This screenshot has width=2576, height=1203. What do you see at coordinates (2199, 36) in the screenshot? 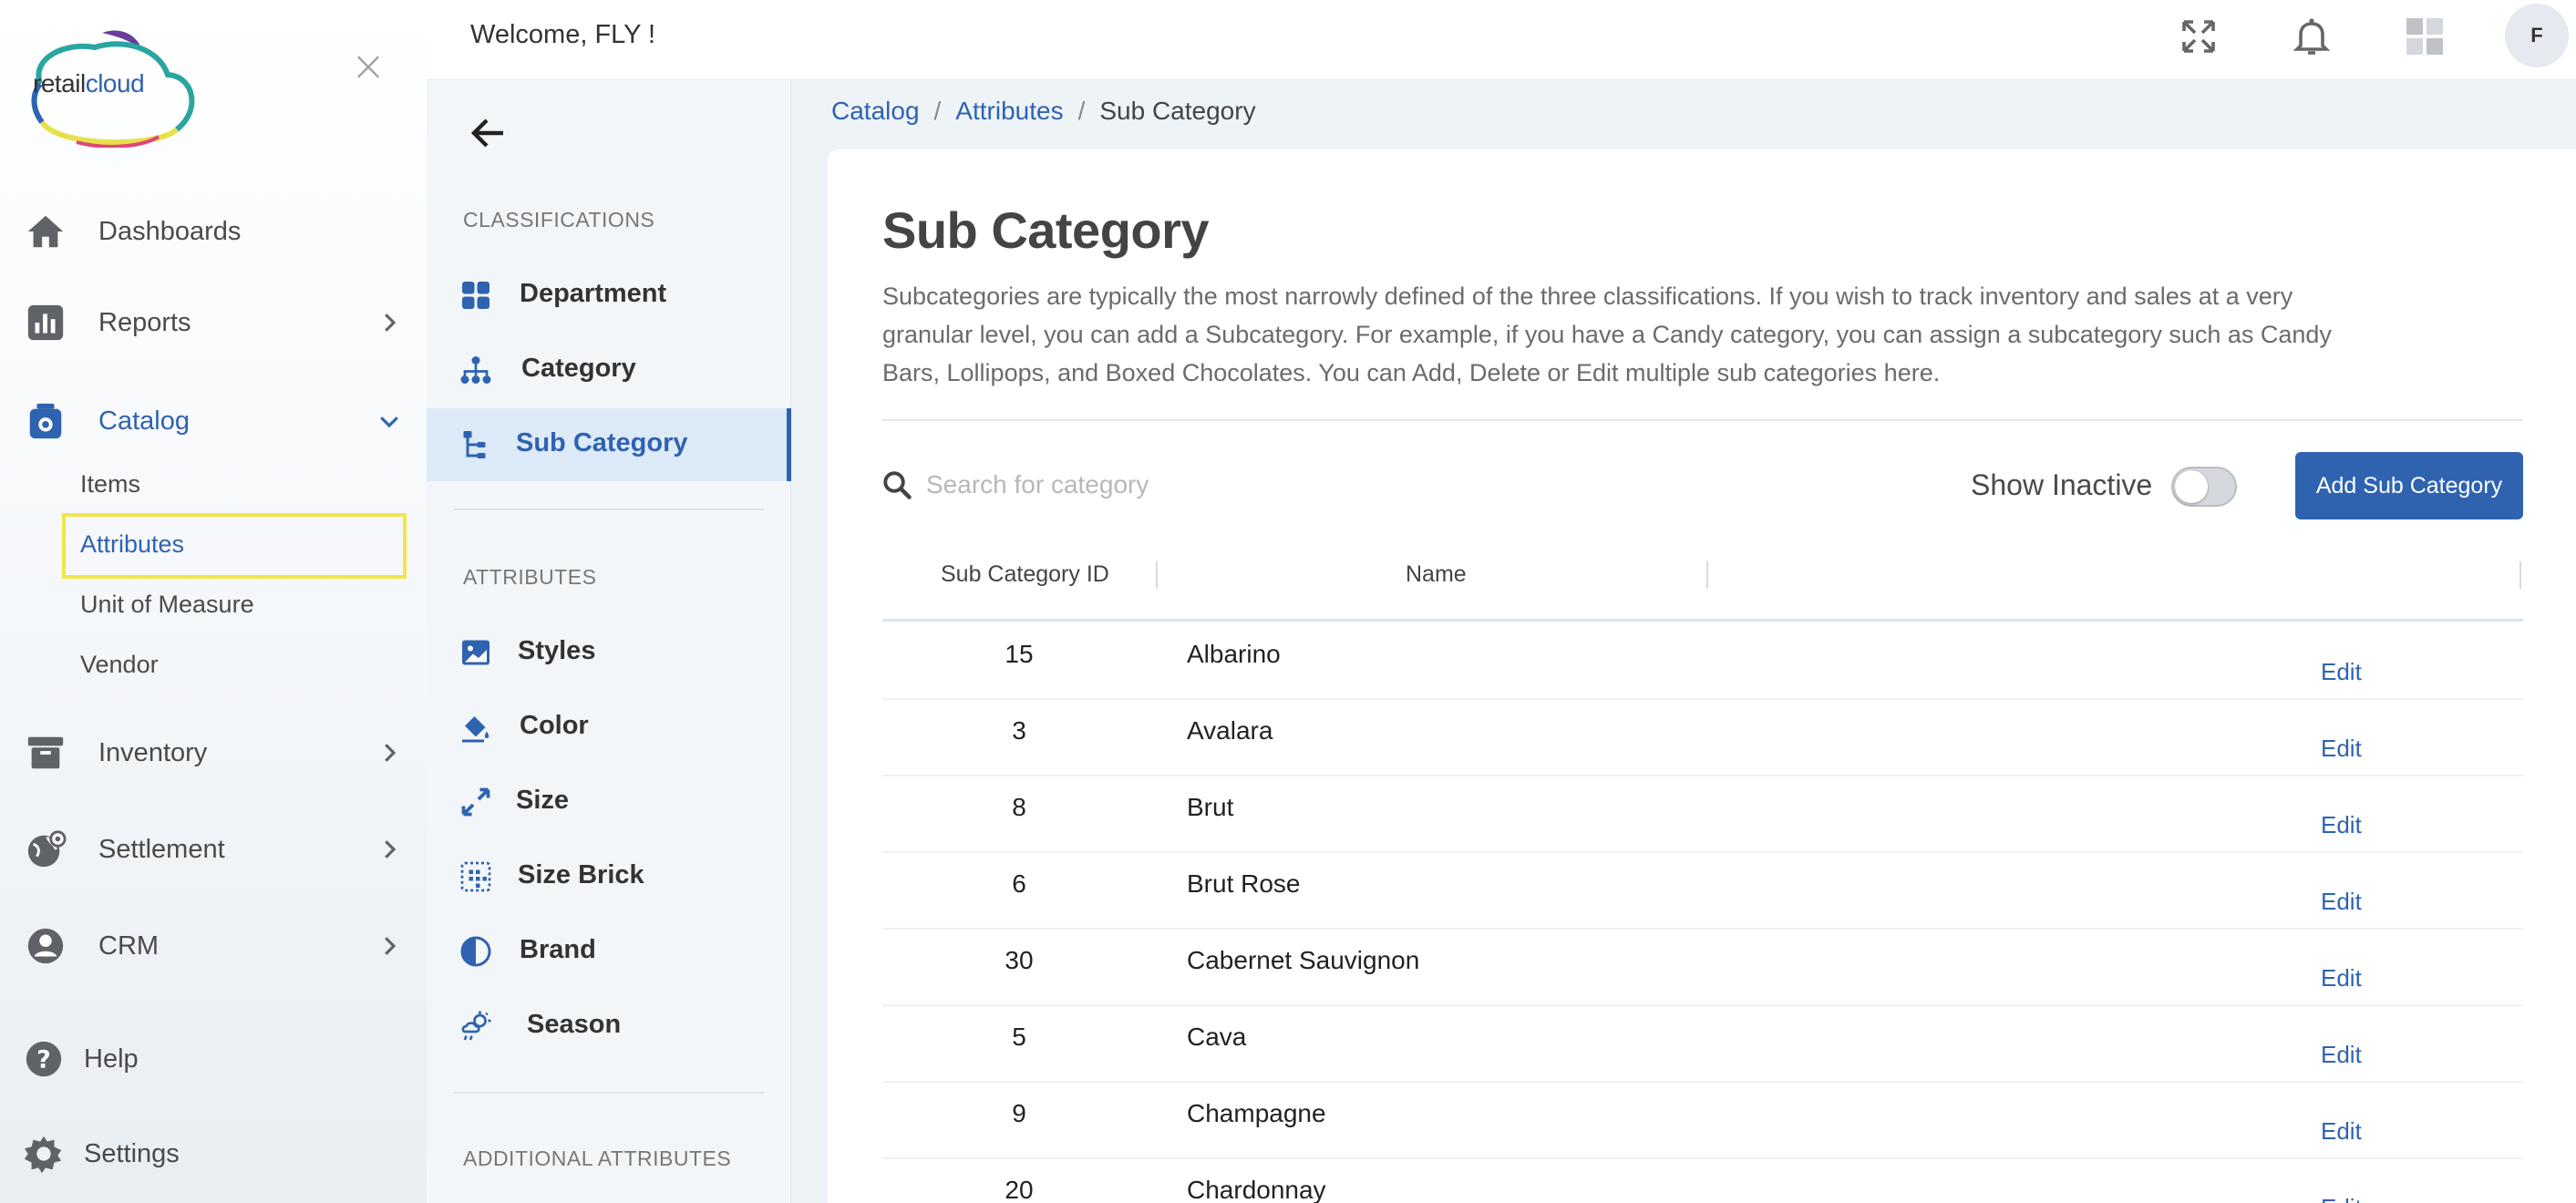
I see `fullscreen-icon` at bounding box center [2199, 36].